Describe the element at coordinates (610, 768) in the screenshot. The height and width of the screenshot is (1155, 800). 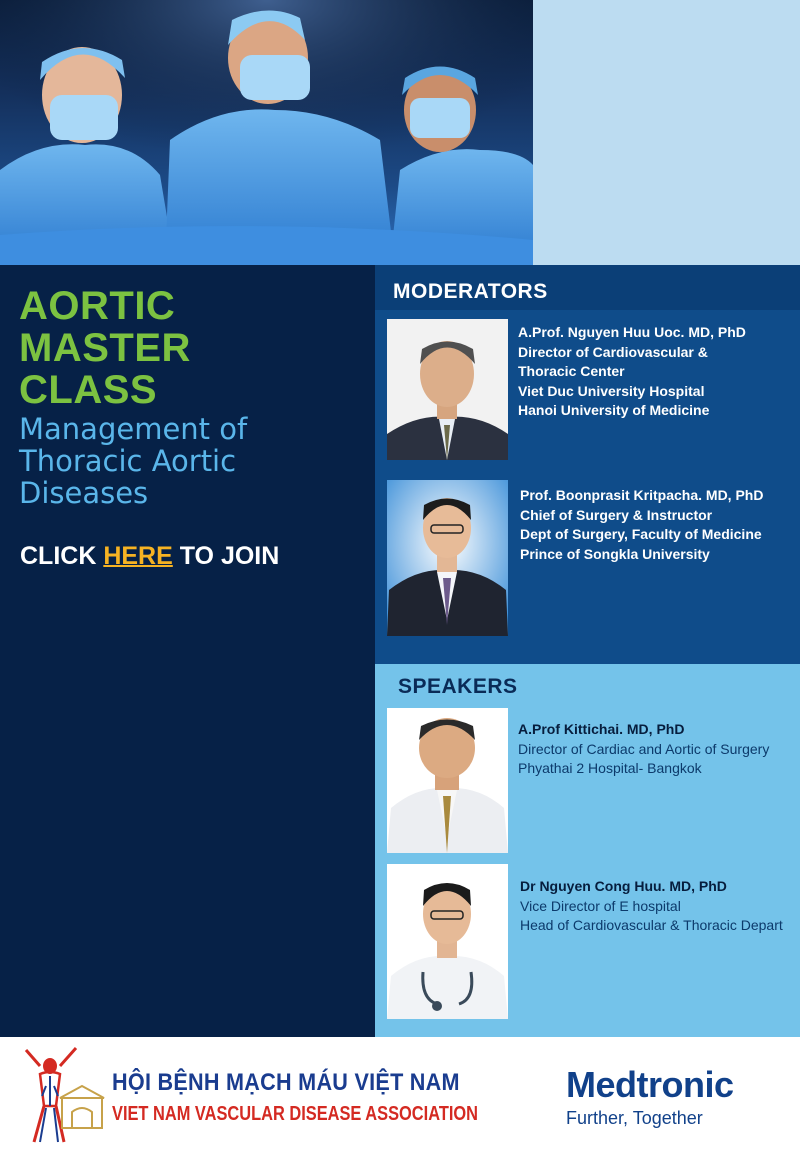
I see `speaker-1-title-line: Phyathai 2 Hospital- Bangkok` at that location.